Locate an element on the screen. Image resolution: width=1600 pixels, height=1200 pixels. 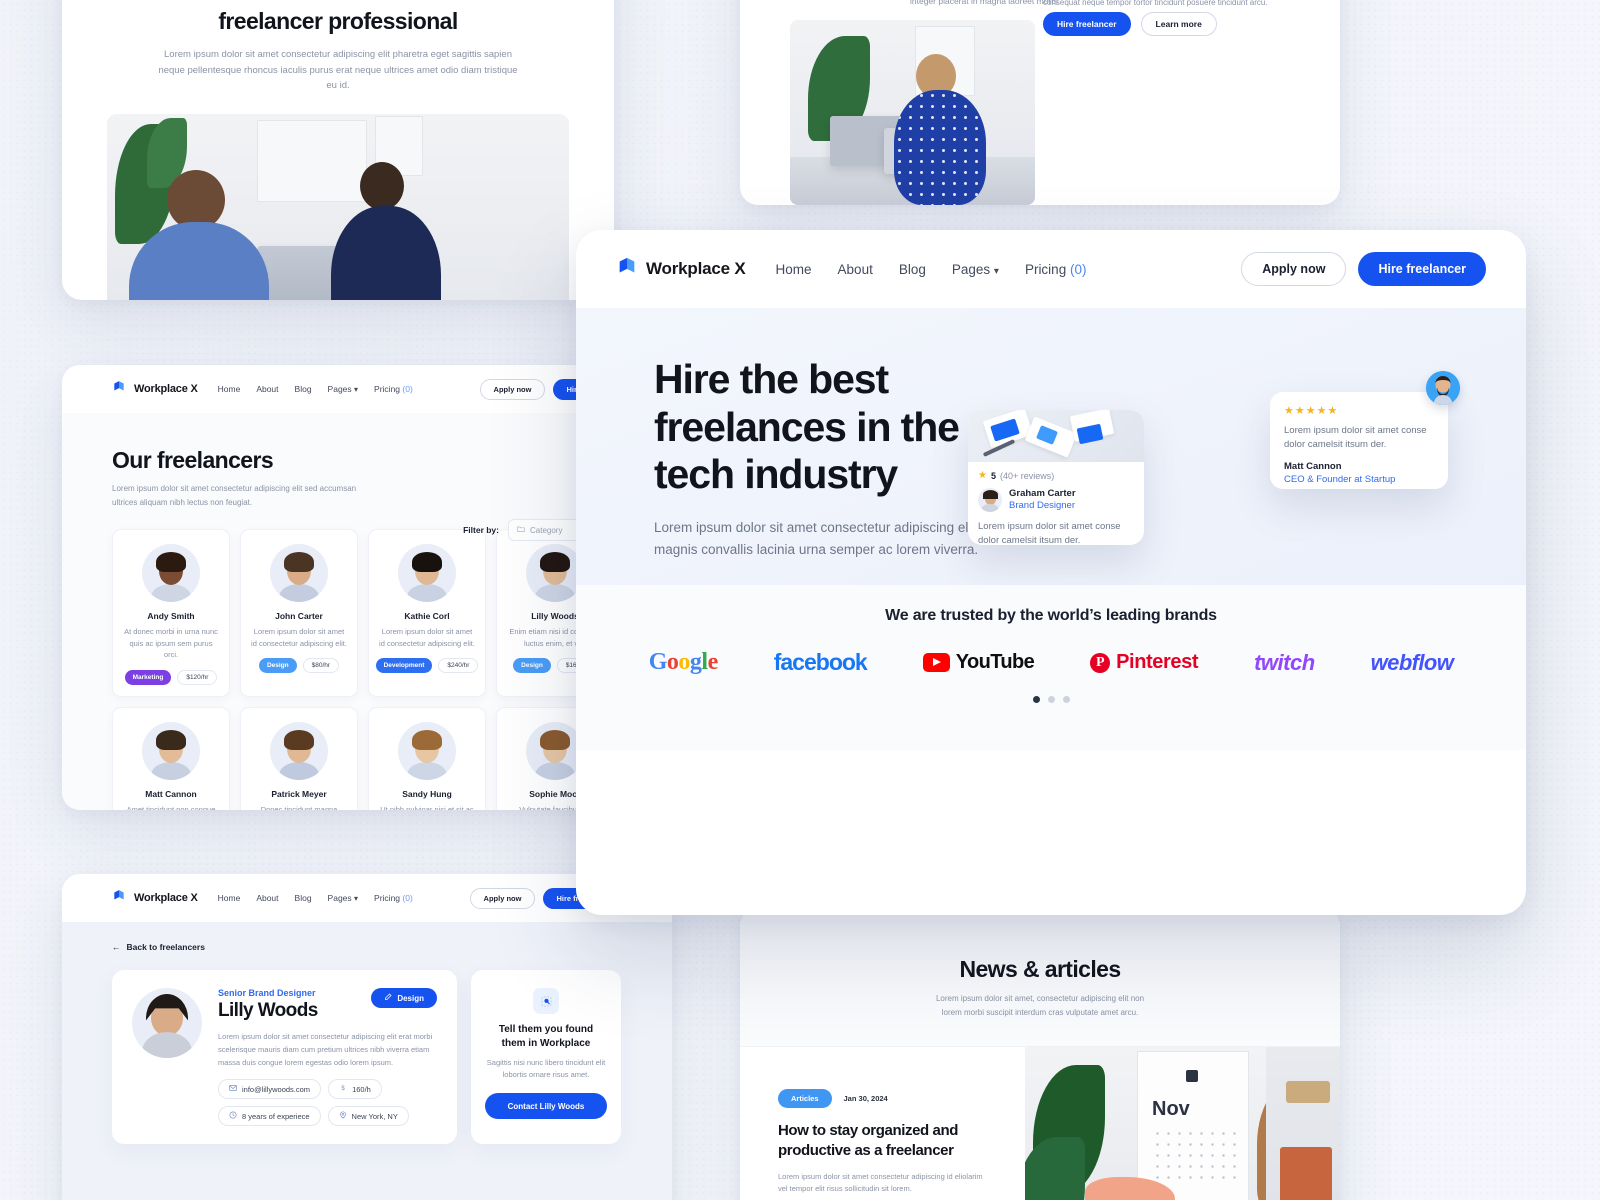
profile-meta-chip: info@lillywoods.com is located at coordinates (270, 1089).